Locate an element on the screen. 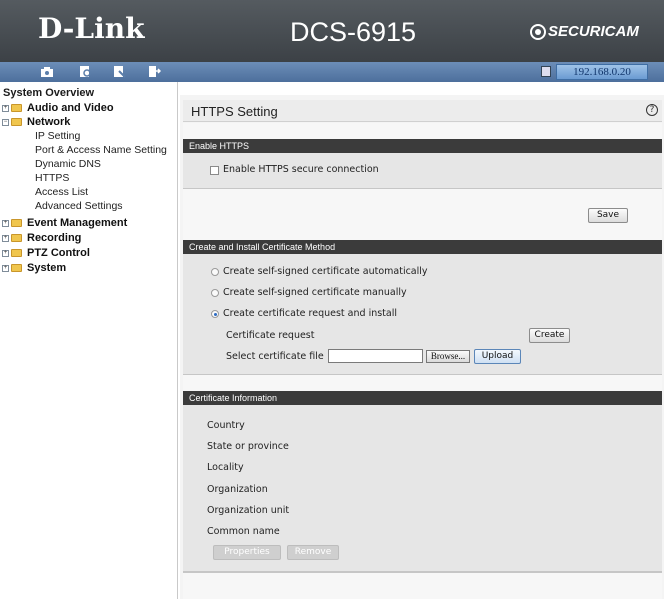 This screenshot has width=664, height=599. exit-icon is located at coordinates (154, 71).